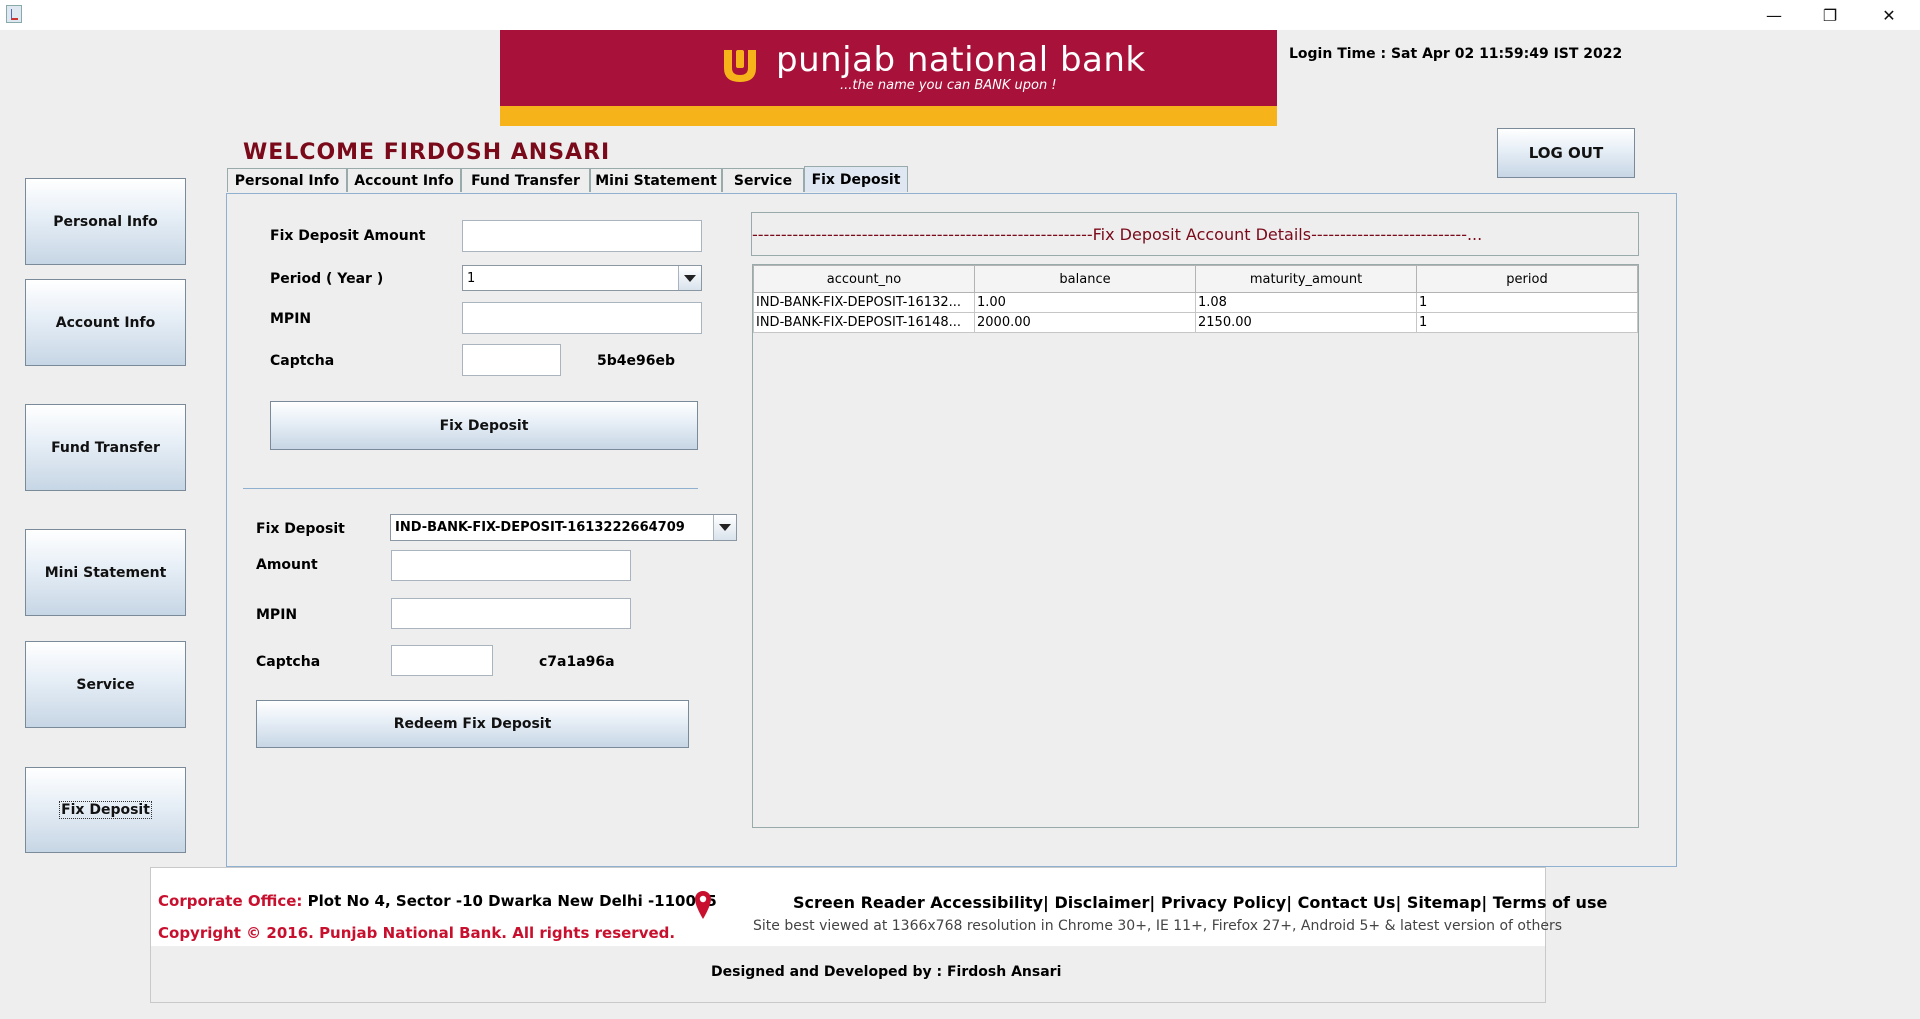 This screenshot has height=1019, width=1920. What do you see at coordinates (404, 180) in the screenshot?
I see `tab-account-info: Account Info` at bounding box center [404, 180].